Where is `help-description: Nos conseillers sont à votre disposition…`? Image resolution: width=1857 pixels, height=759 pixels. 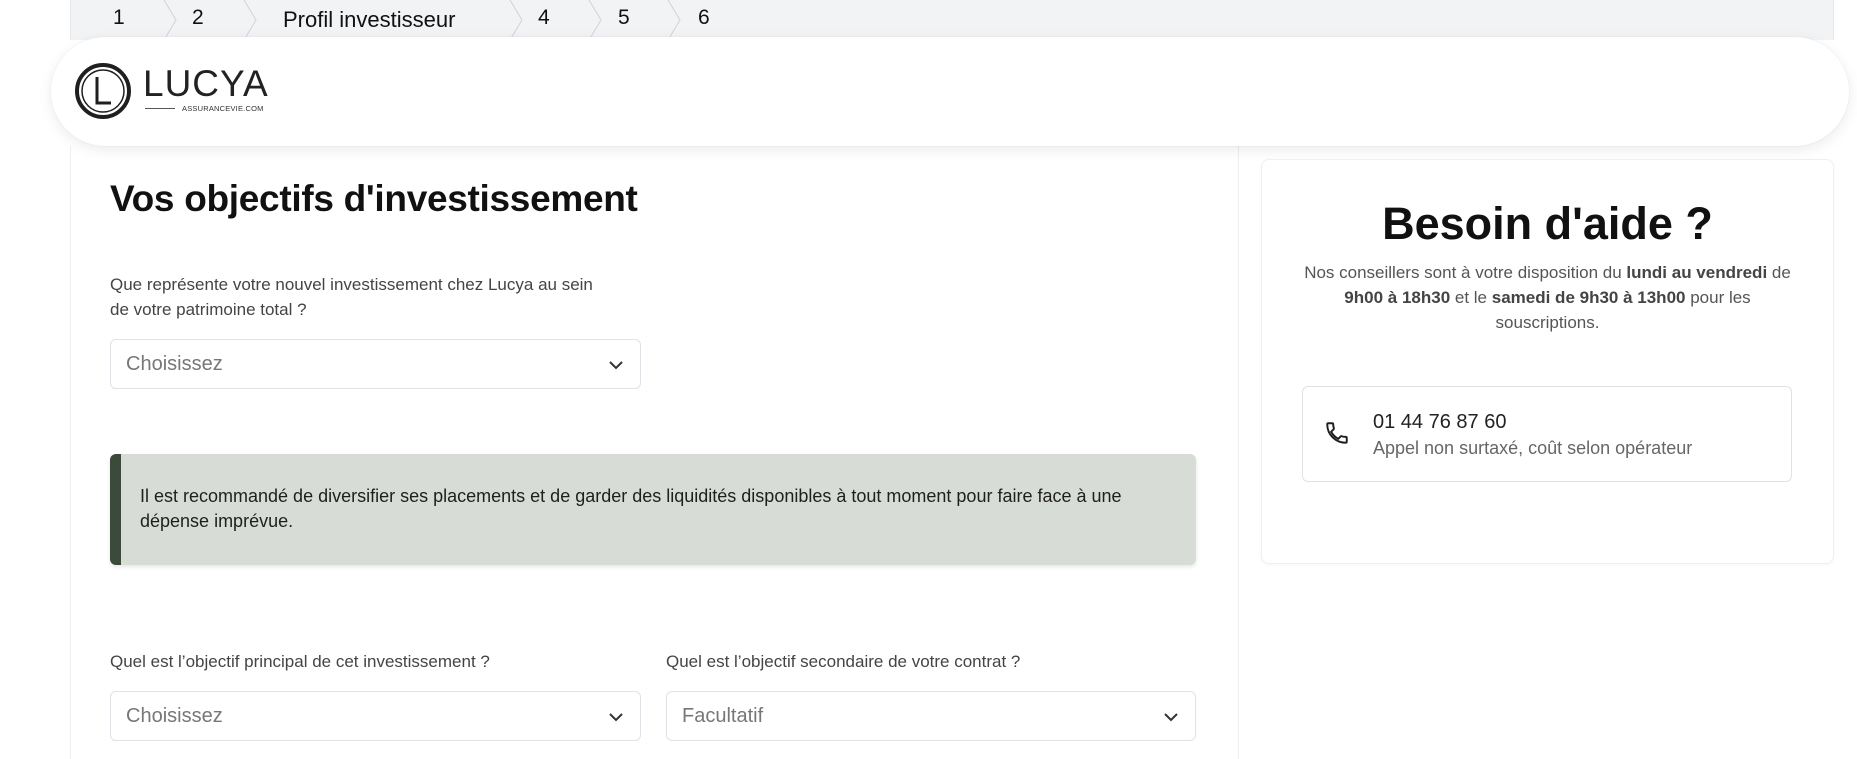
help-description: Nos conseillers sont à votre disposition… is located at coordinates (1547, 297).